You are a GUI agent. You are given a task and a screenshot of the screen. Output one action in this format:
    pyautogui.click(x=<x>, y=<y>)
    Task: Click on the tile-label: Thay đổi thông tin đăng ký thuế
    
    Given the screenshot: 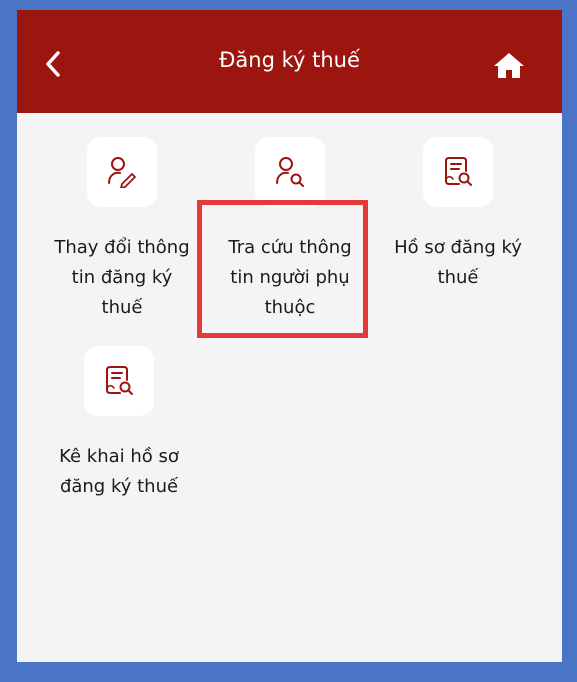 What is the action you would take?
    pyautogui.click(x=122, y=277)
    